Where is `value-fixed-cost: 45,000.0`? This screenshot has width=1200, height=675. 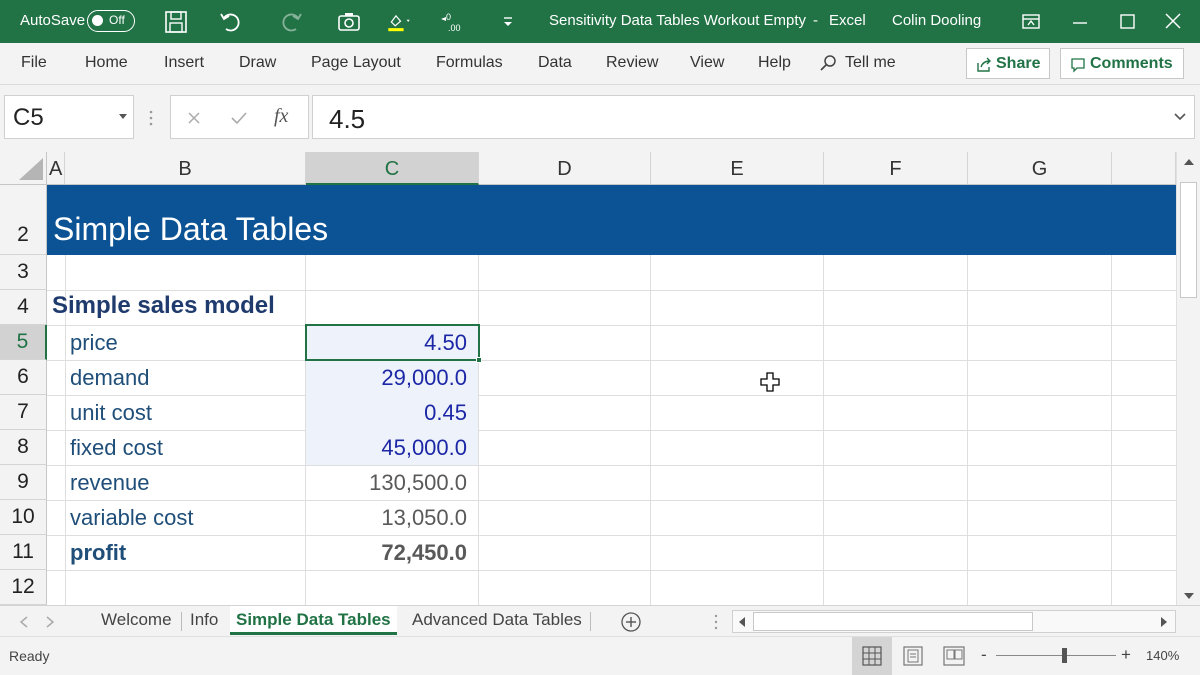 value-fixed-cost: 45,000.0 is located at coordinates (386, 448).